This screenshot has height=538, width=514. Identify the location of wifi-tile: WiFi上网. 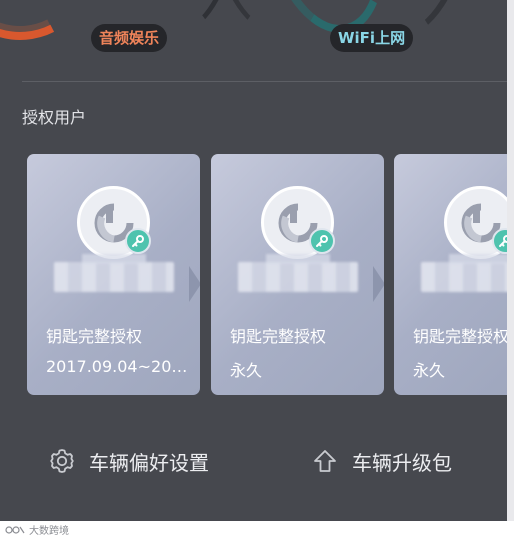
(372, 38).